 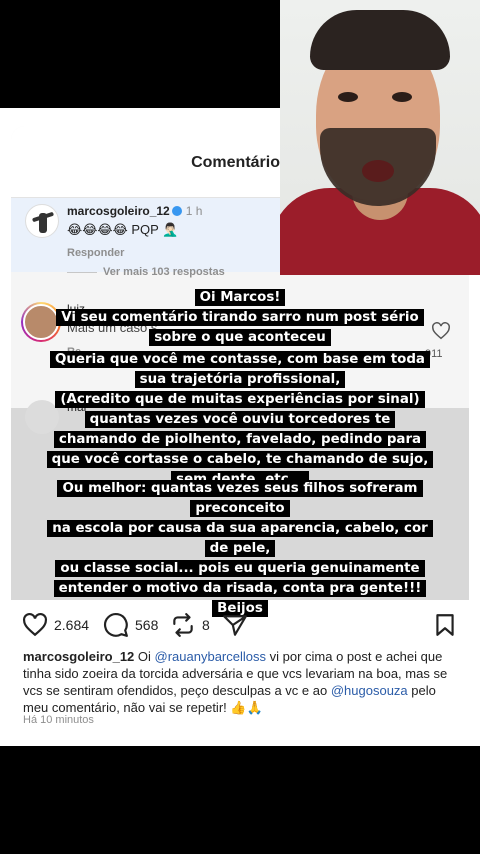 I want to click on share-action, so click(x=235, y=625).